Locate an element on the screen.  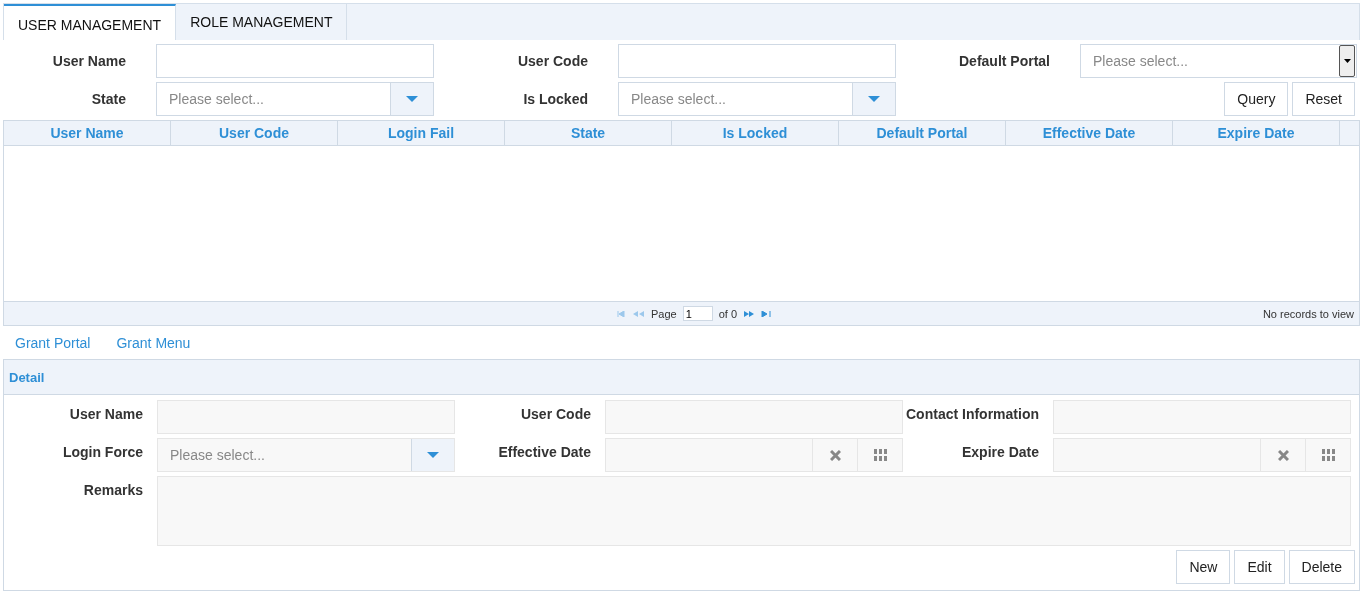
action-button: New is located at coordinates (1203, 567).